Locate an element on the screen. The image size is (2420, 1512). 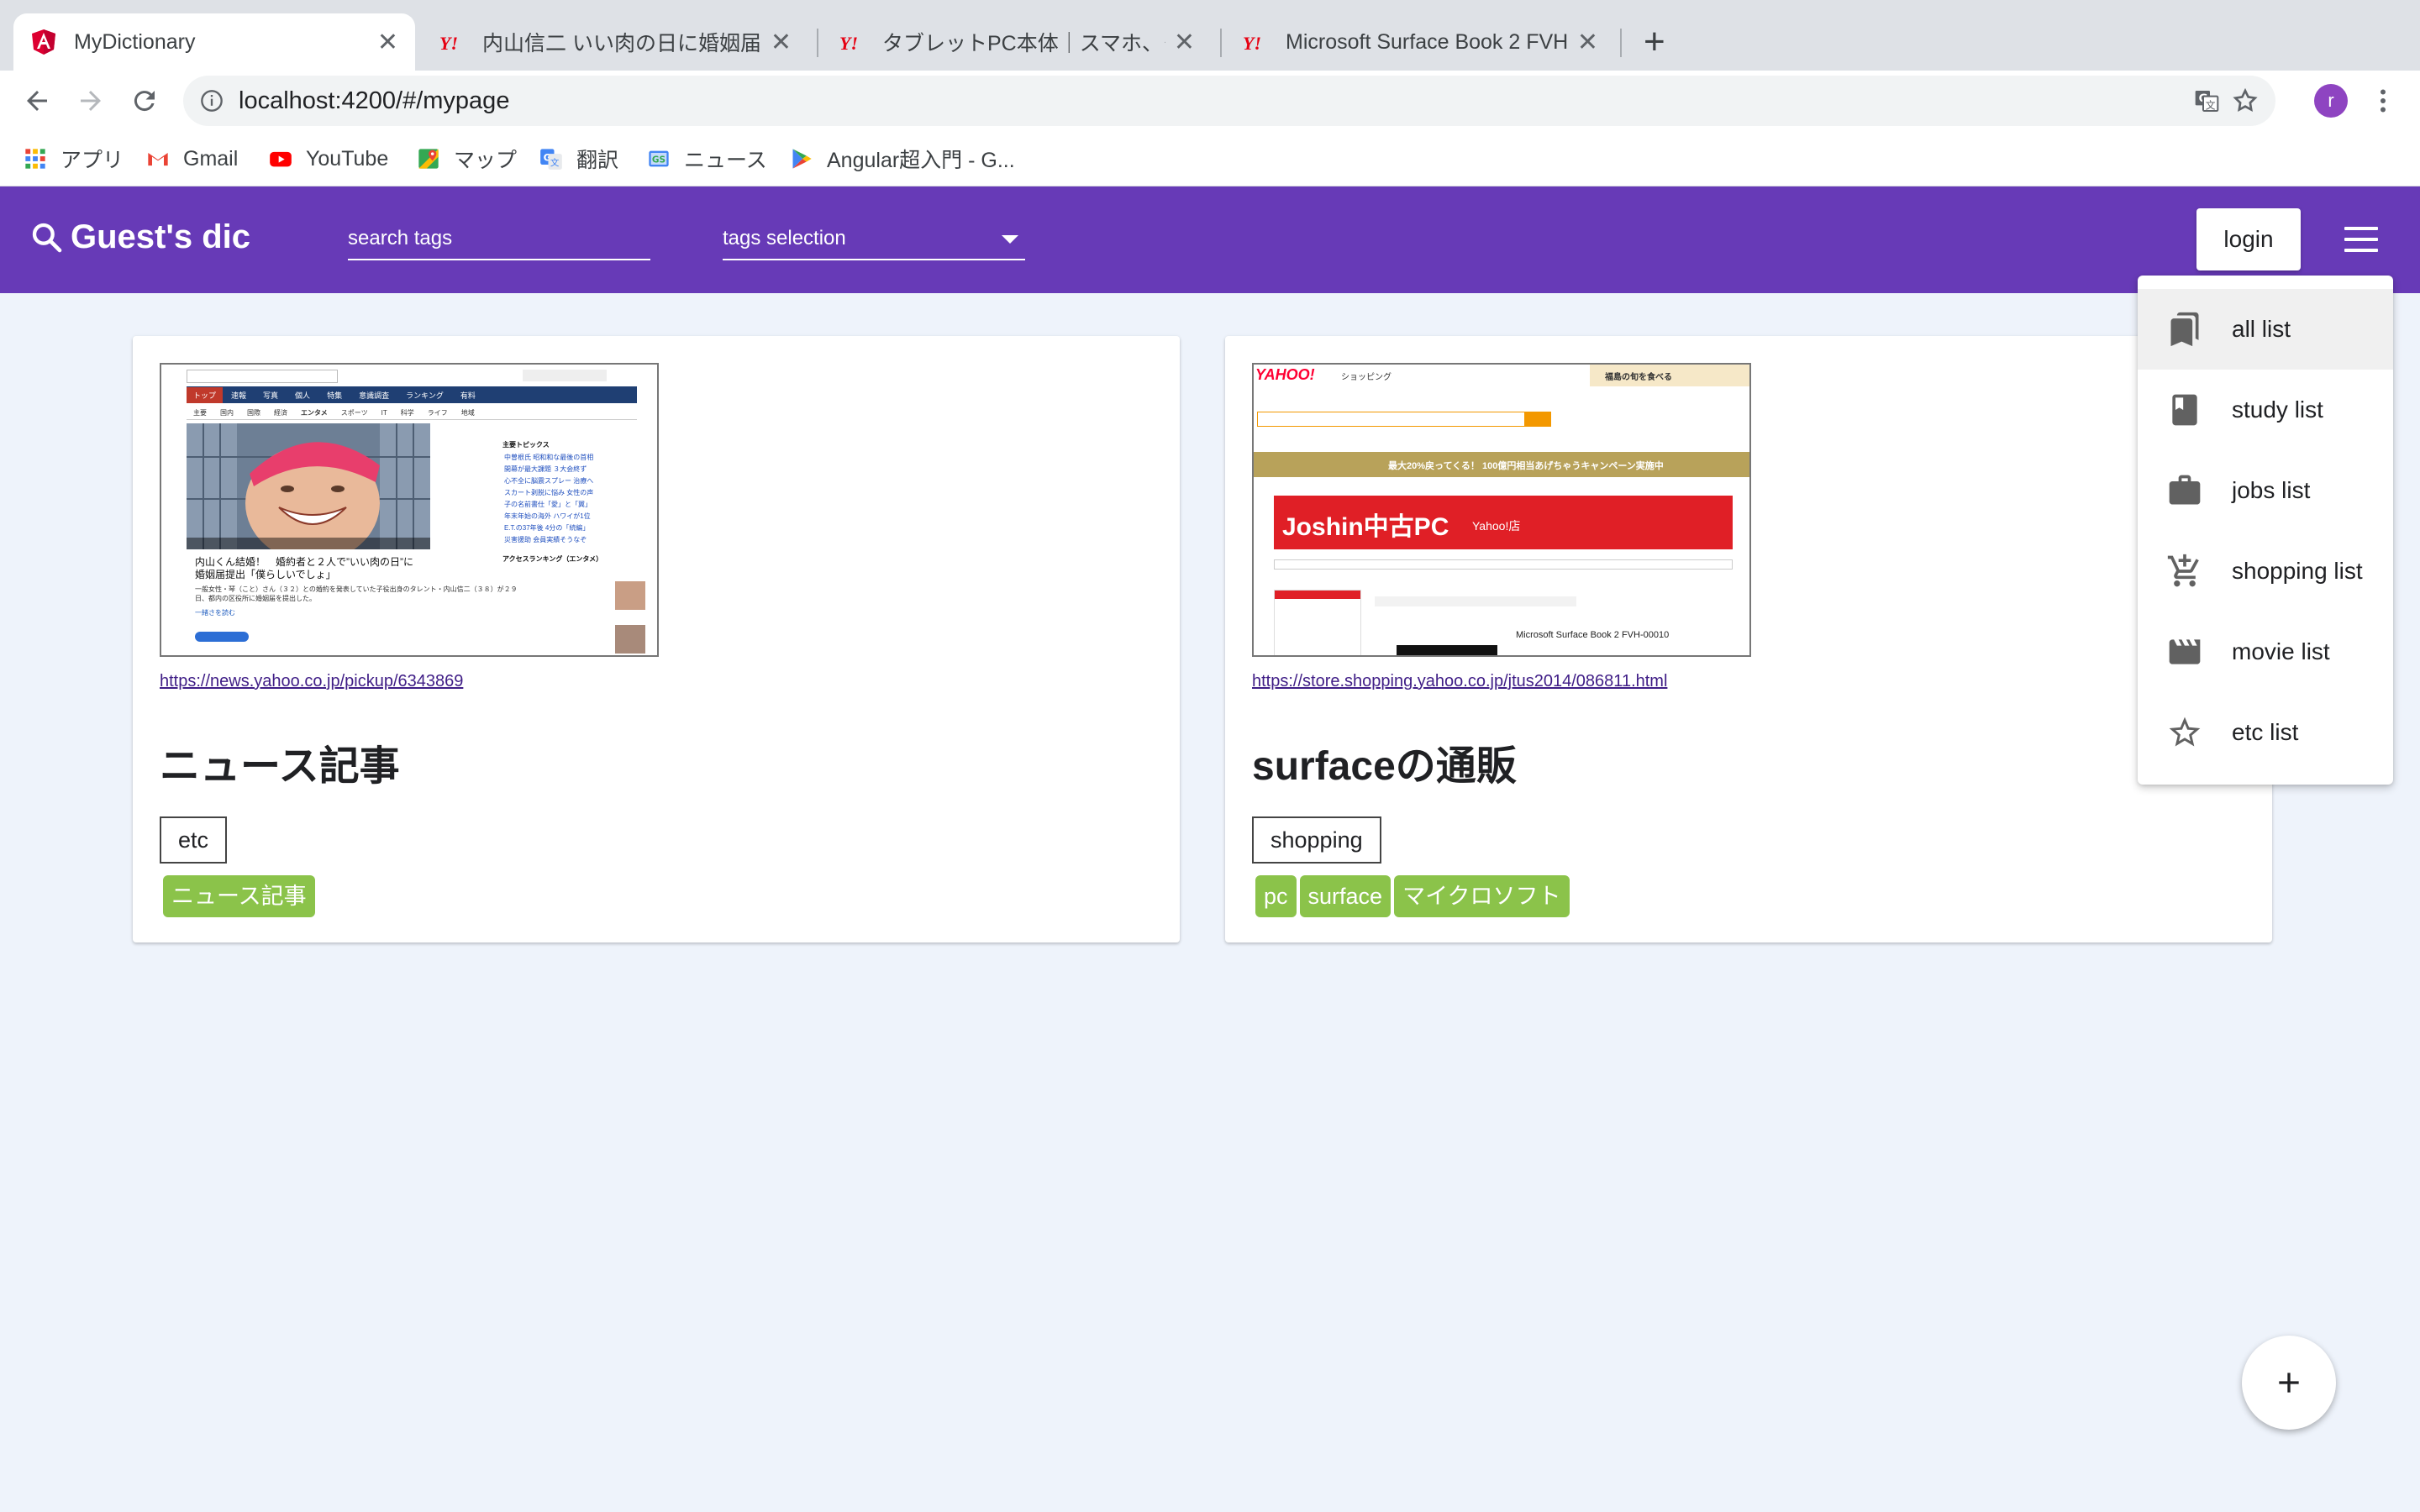
briefcase-icon is located at coordinates (2185, 490).